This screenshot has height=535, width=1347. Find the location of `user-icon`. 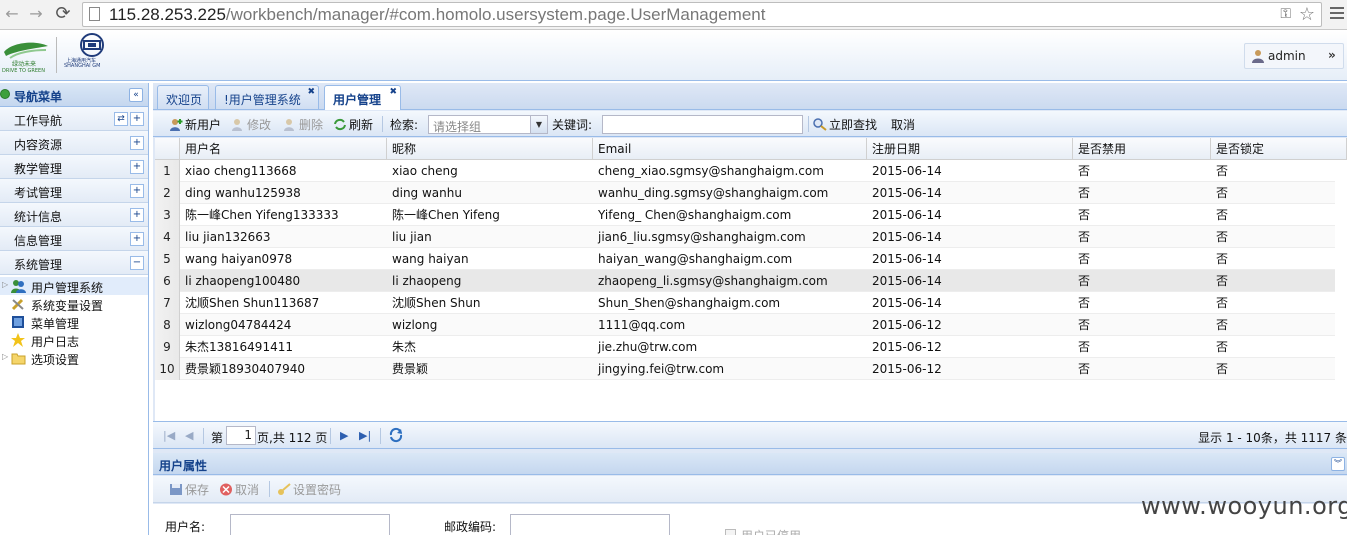

user-icon is located at coordinates (1258, 56).